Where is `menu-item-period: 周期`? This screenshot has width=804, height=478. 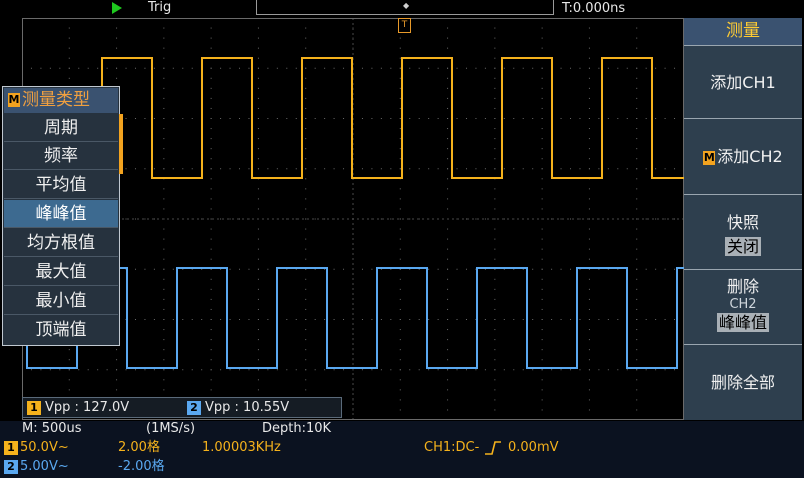
menu-item-period: 周期 is located at coordinates (61, 128).